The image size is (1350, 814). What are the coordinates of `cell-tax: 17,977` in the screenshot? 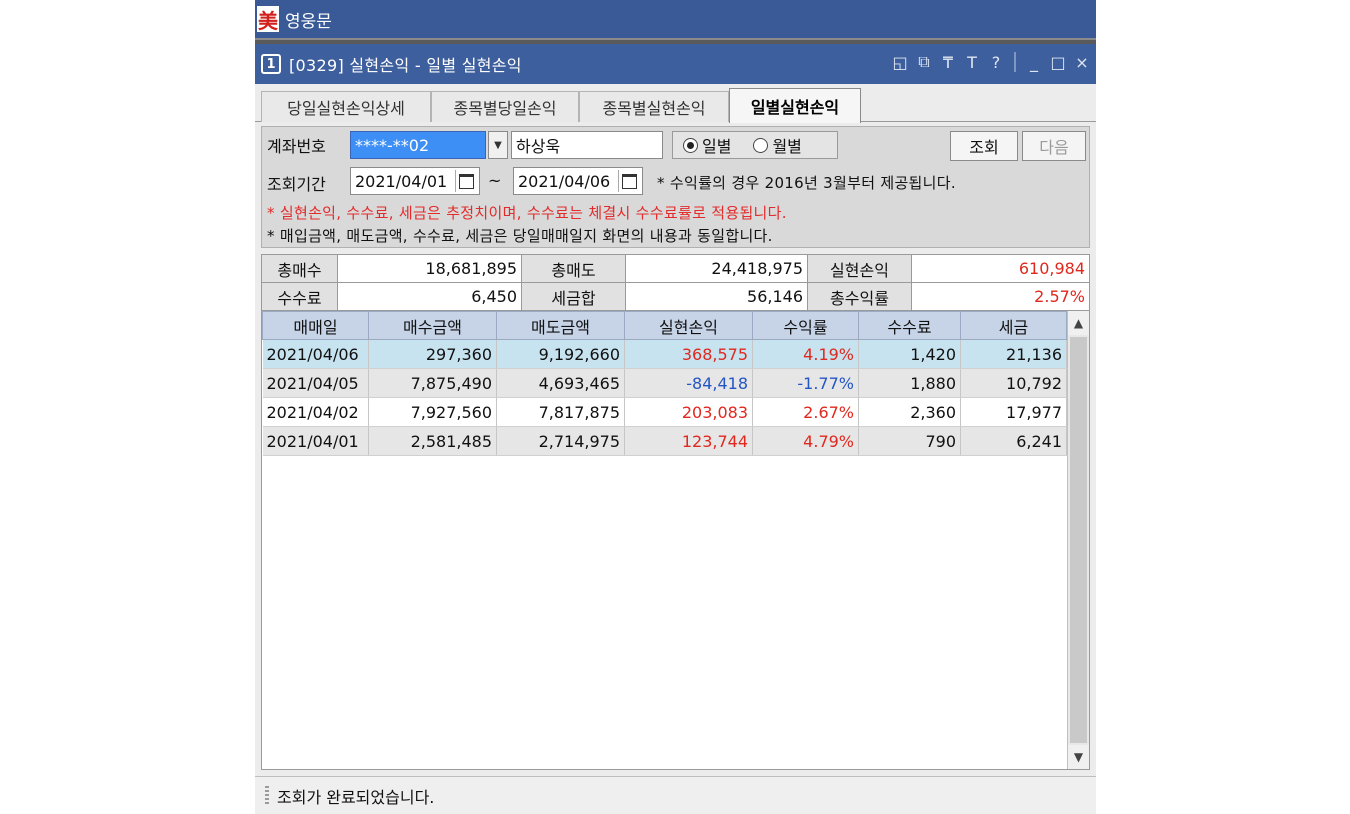 It's located at (1013, 412).